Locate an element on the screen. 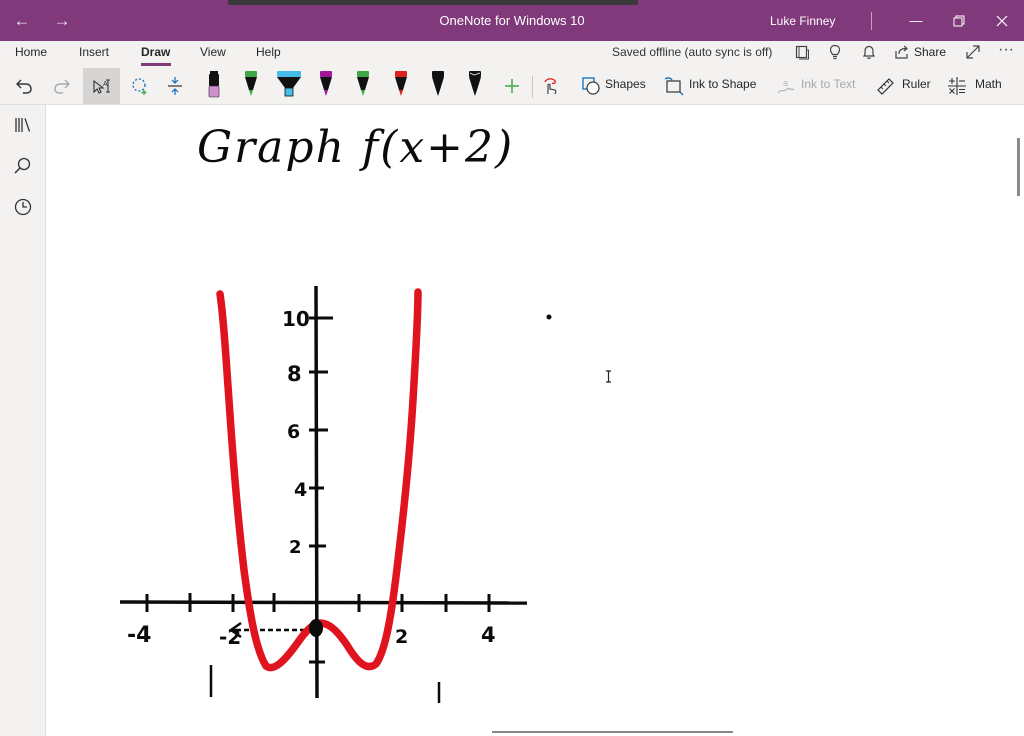  ink-point is located at coordinates (316, 628).